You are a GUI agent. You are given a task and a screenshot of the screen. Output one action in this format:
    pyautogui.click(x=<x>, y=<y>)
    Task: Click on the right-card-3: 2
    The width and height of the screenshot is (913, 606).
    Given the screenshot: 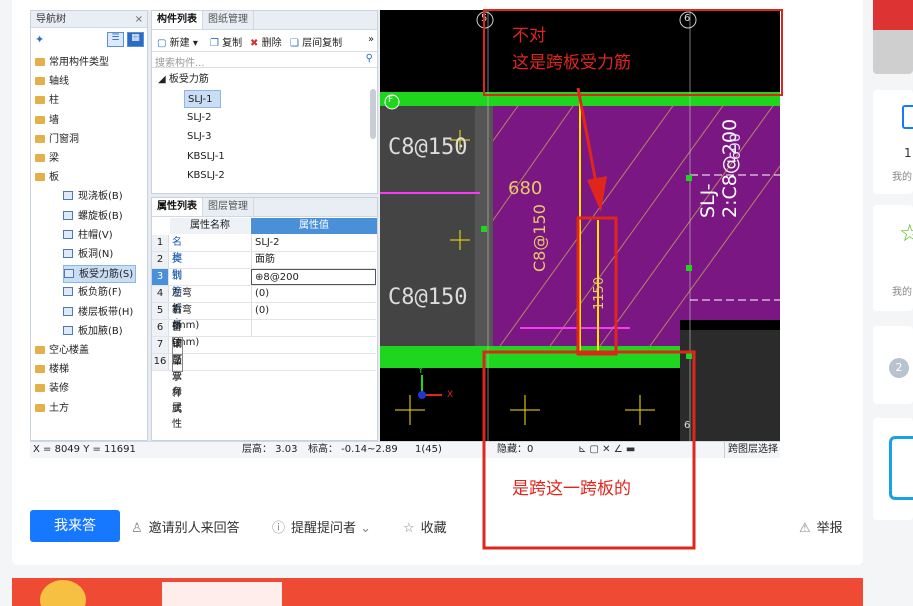 What is the action you would take?
    pyautogui.click(x=893, y=365)
    